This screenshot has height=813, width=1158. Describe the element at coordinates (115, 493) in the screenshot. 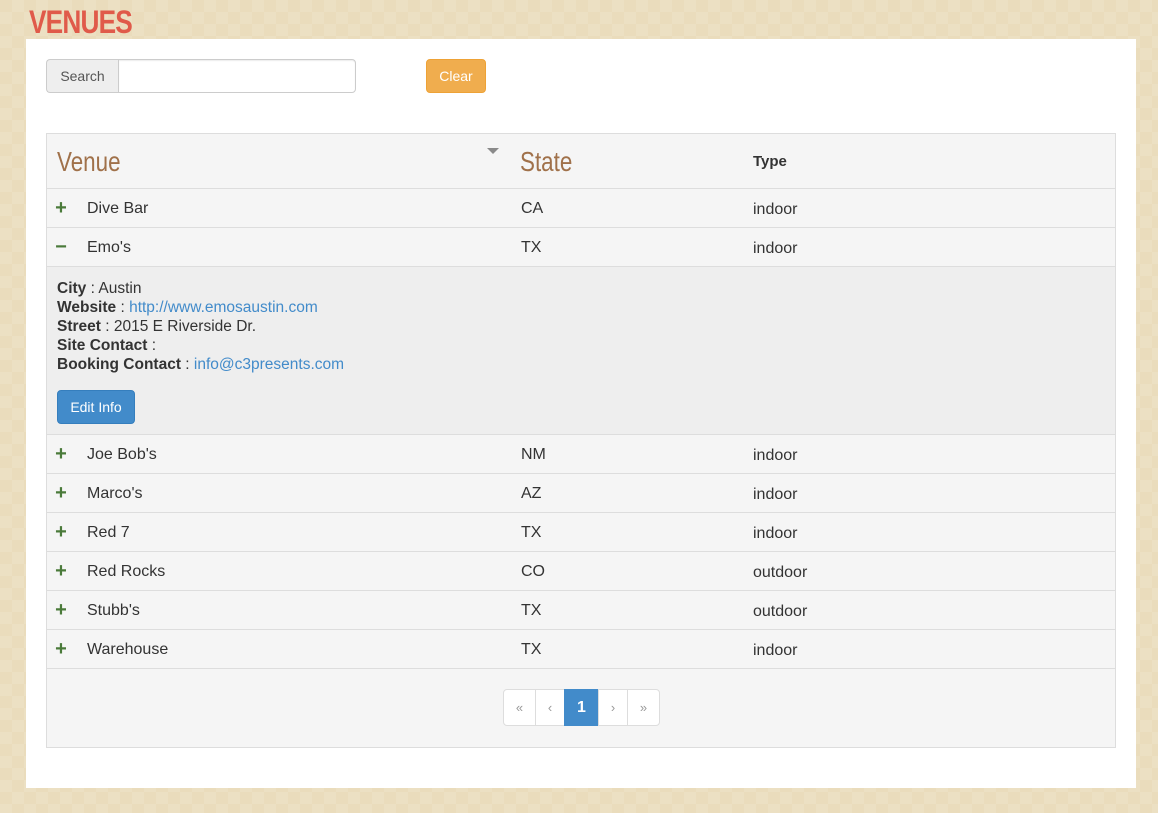

I see `cell-venue: Marco's` at that location.